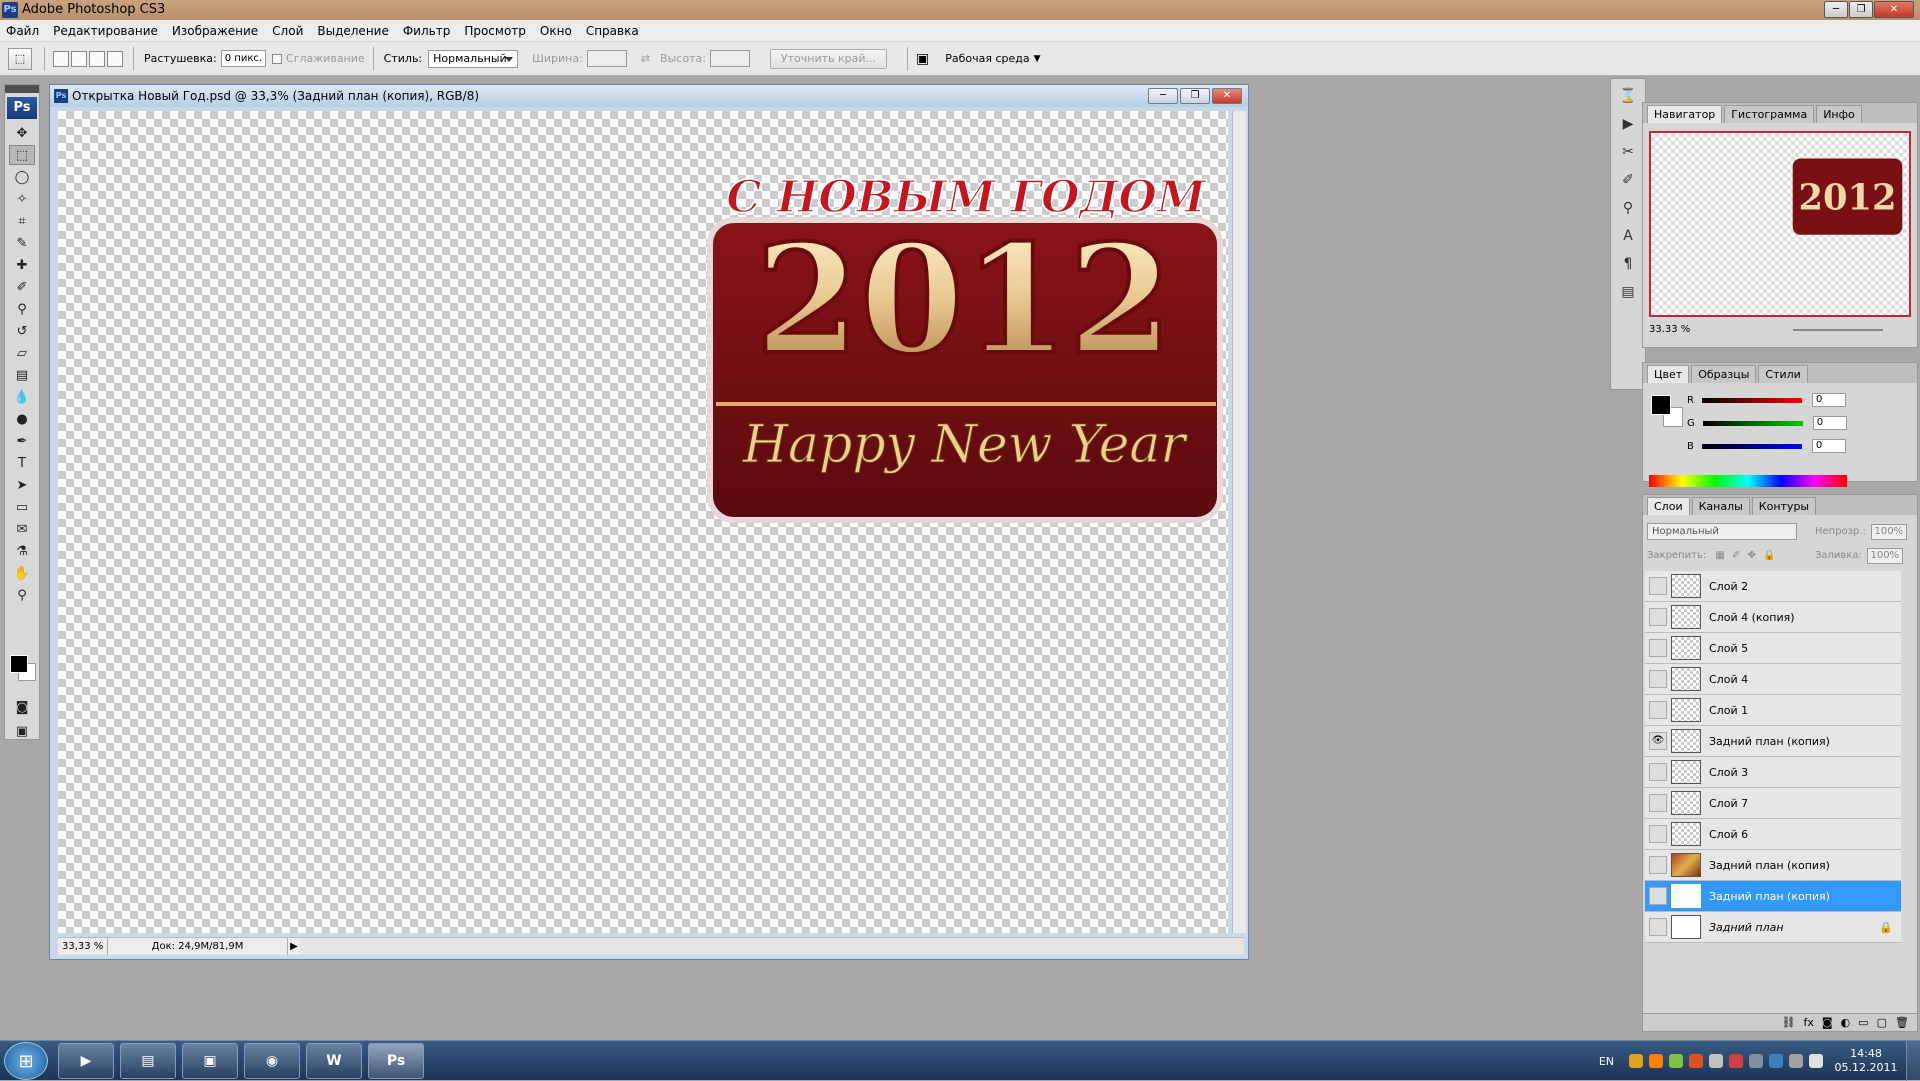 Image resolution: width=1920 pixels, height=1081 pixels. Describe the element at coordinates (86, 1061) in the screenshot. I see `media-player-icon: ▶` at that location.